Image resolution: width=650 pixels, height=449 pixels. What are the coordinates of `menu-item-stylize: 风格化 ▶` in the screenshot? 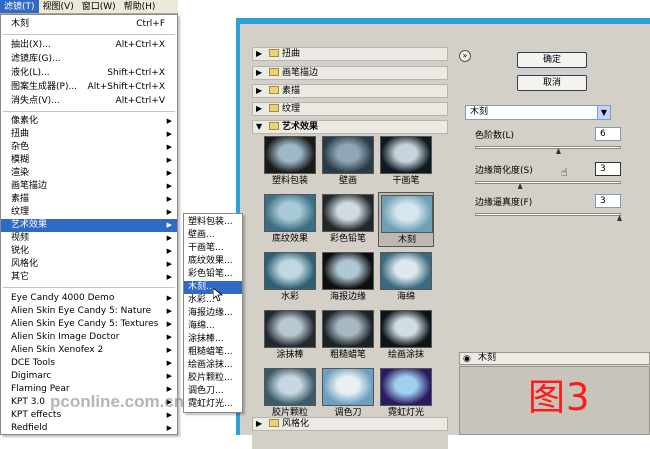 It's located at (89, 264).